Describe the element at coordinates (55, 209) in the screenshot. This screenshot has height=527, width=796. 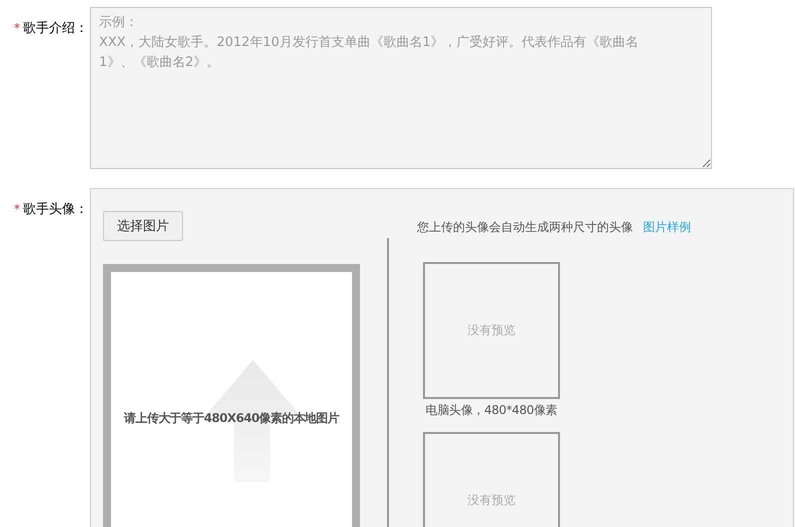
I see `field-label: 歌手头像：` at that location.